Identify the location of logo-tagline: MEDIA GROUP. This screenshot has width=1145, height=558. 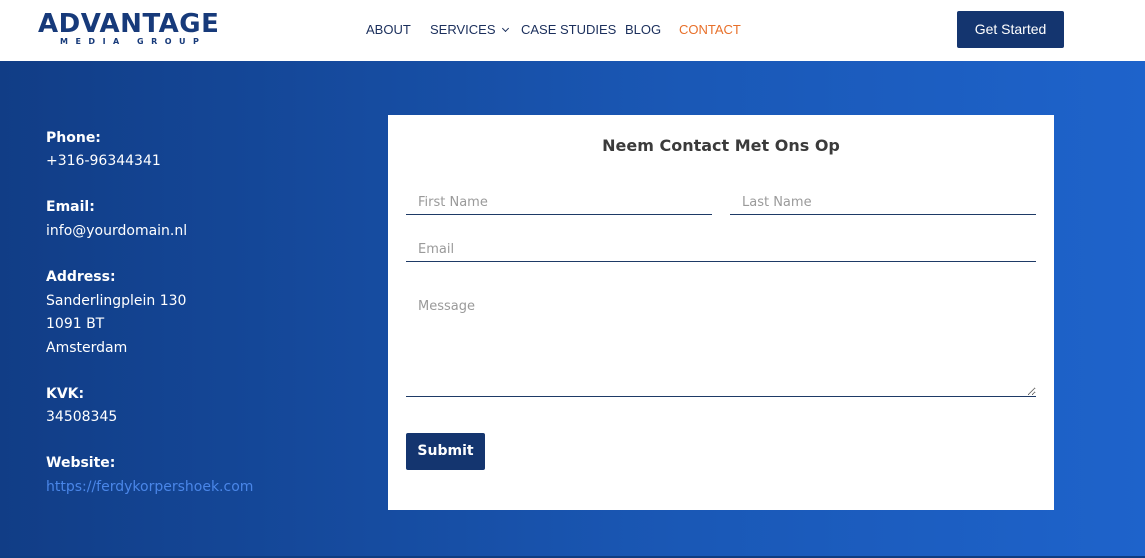
(133, 41).